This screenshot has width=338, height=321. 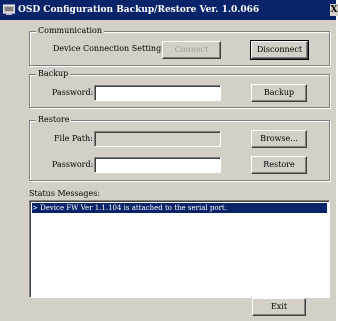 I want to click on connect-button: Connect, so click(x=191, y=50).